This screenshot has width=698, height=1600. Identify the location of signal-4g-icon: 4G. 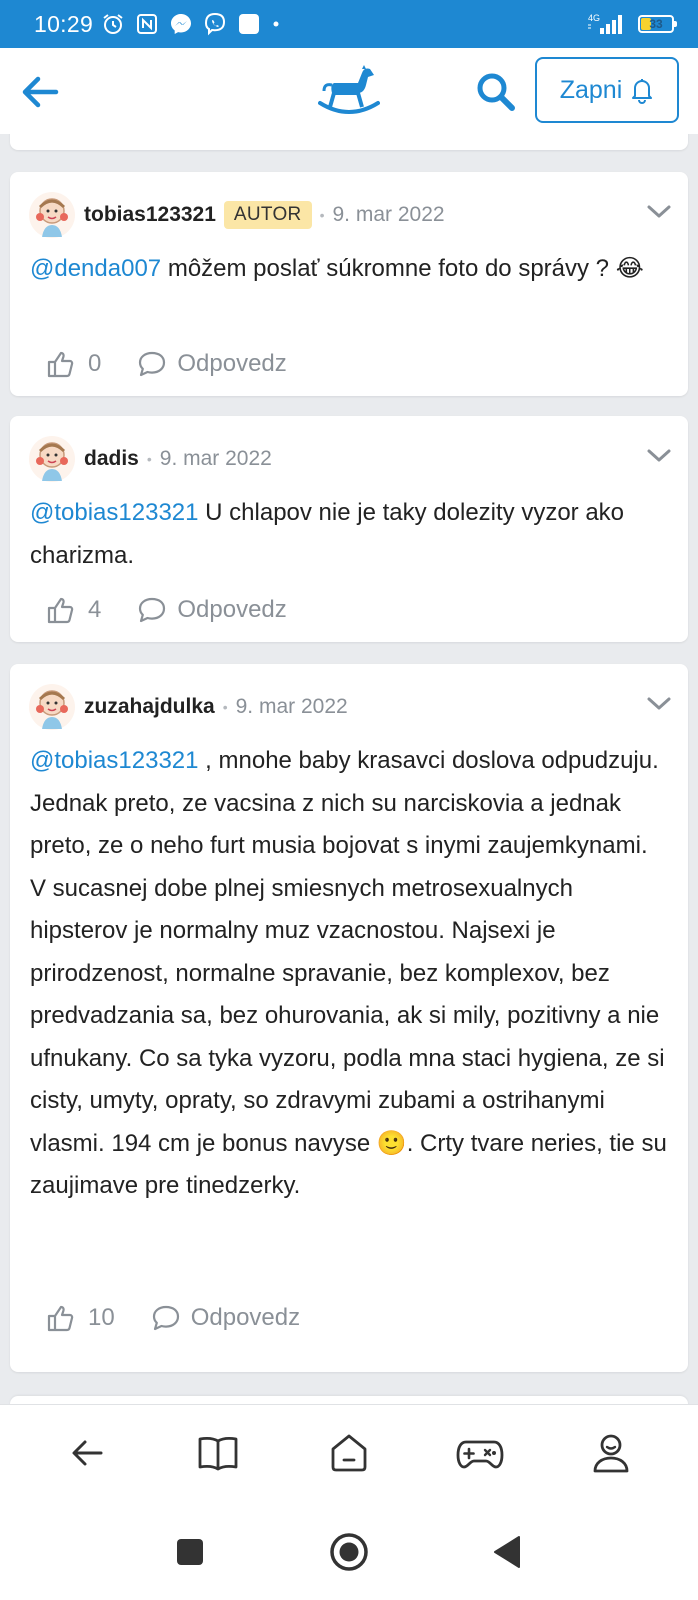
(605, 23).